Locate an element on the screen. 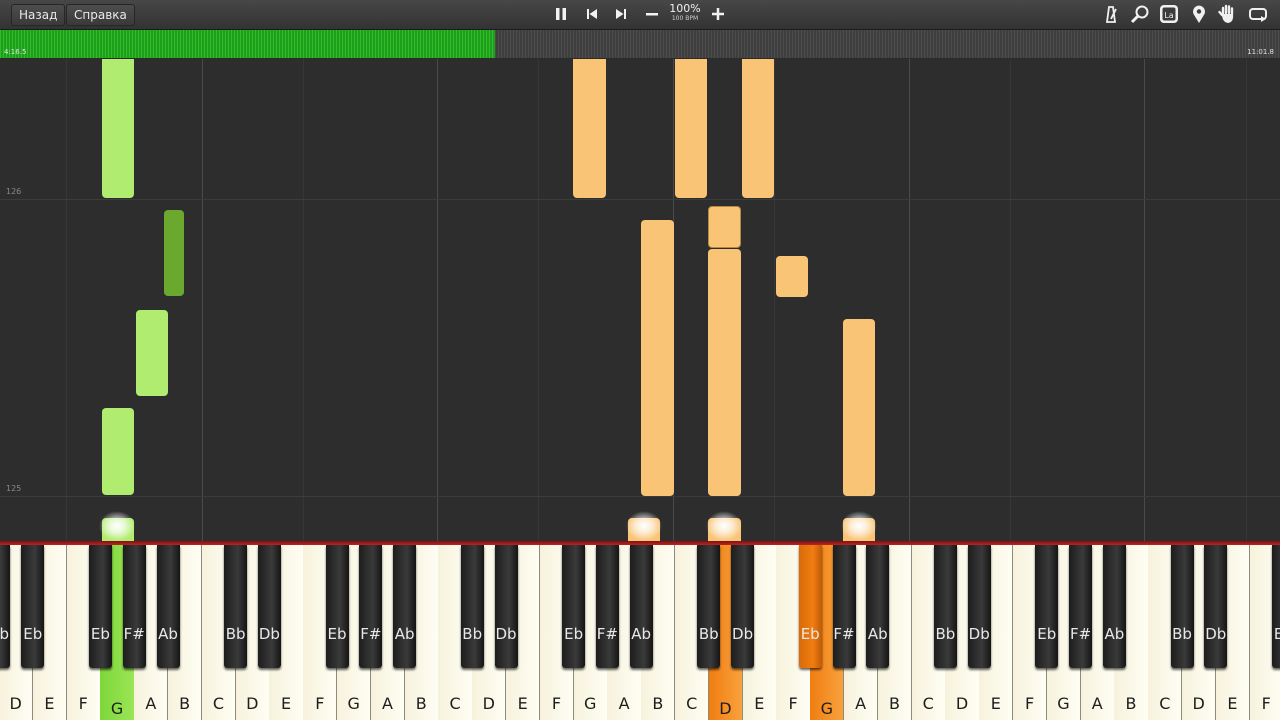 The image size is (1280, 720). loop-icon is located at coordinates (1259, 15).